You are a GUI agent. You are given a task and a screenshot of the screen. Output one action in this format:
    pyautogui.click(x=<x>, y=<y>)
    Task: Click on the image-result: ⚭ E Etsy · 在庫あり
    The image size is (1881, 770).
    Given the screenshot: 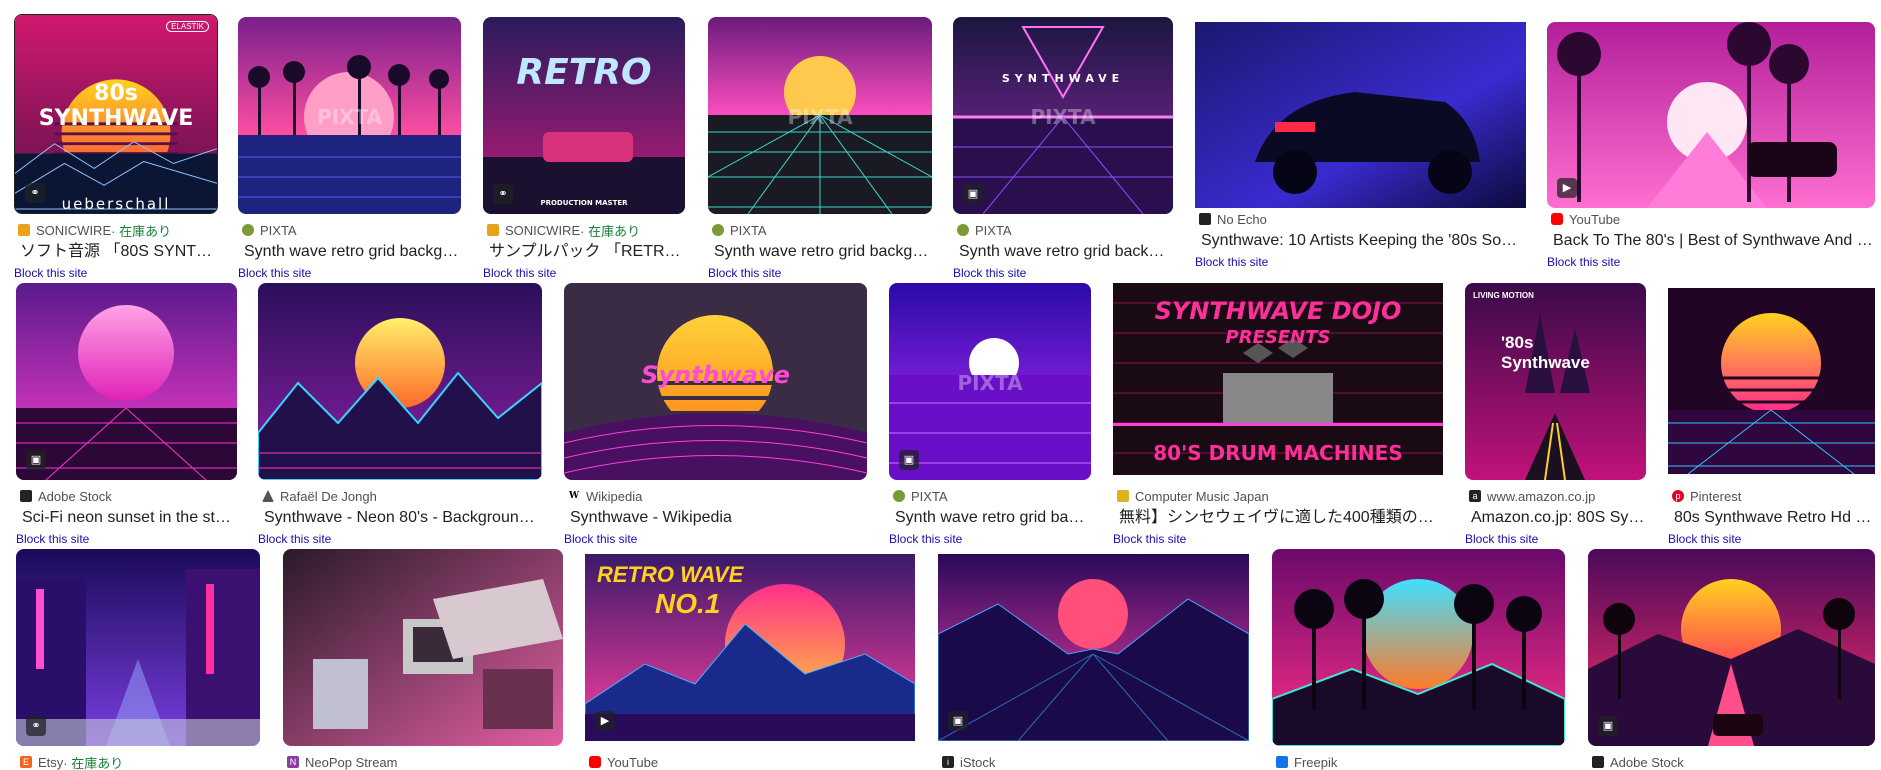 What is the action you would take?
    pyautogui.click(x=138, y=659)
    